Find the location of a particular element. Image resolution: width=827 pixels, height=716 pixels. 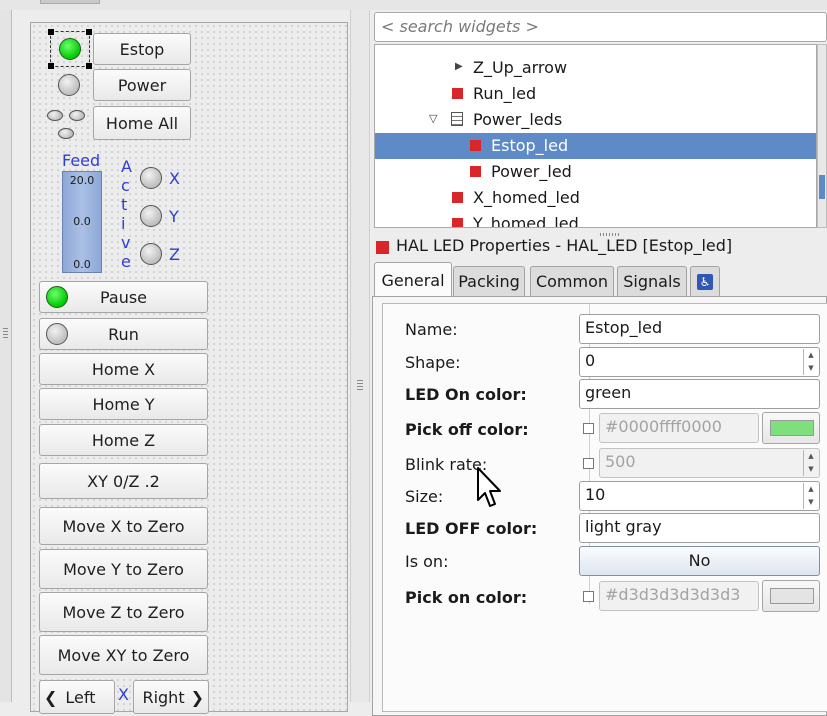

pick-on-color-field: #d3d3d3d3d3d3 is located at coordinates (679, 596).